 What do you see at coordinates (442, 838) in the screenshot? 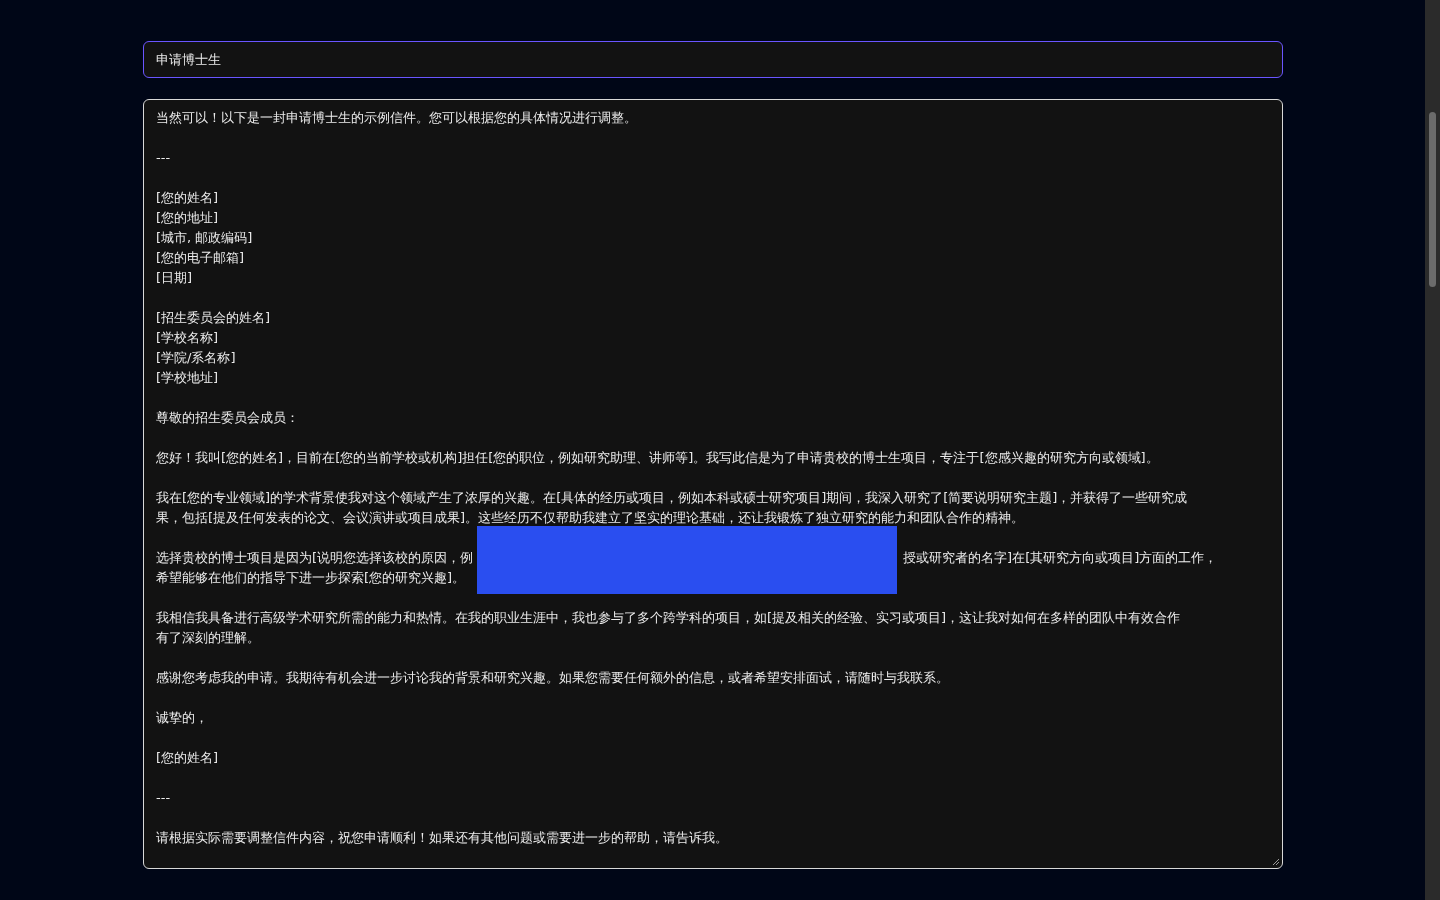
I see `letter-paragraph: 请根据实际需要调整信件内容，祝您申请顺利！如果还有其他问题或需要进一步的帮助，请告诉我。` at bounding box center [442, 838].